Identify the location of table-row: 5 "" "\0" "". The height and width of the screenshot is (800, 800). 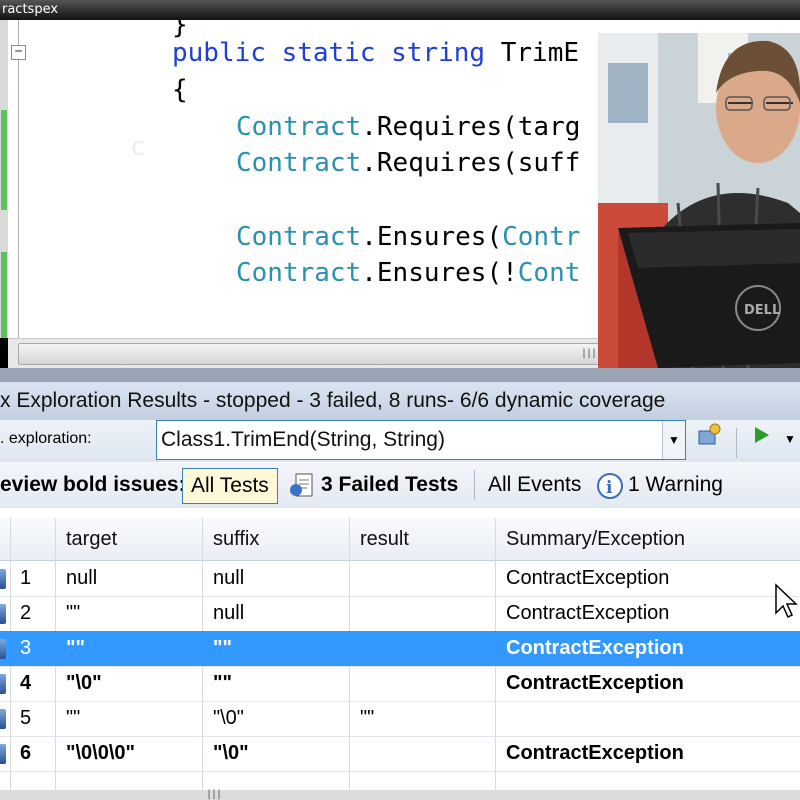
(400, 719).